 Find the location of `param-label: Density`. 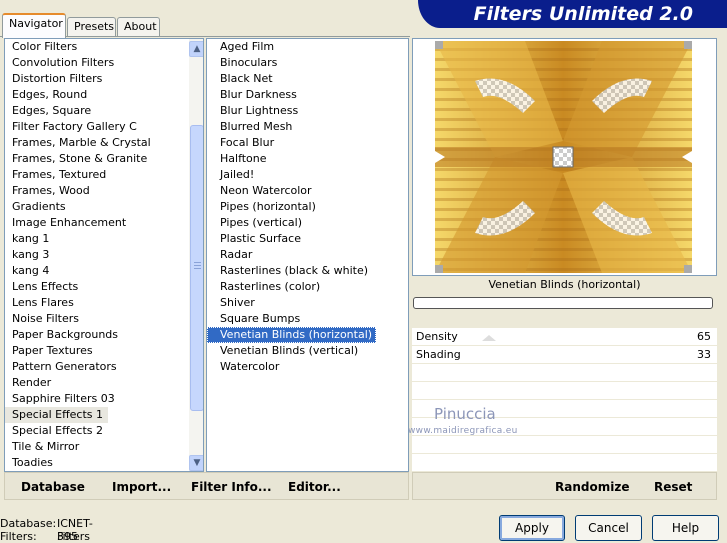

param-label: Density is located at coordinates (437, 336).